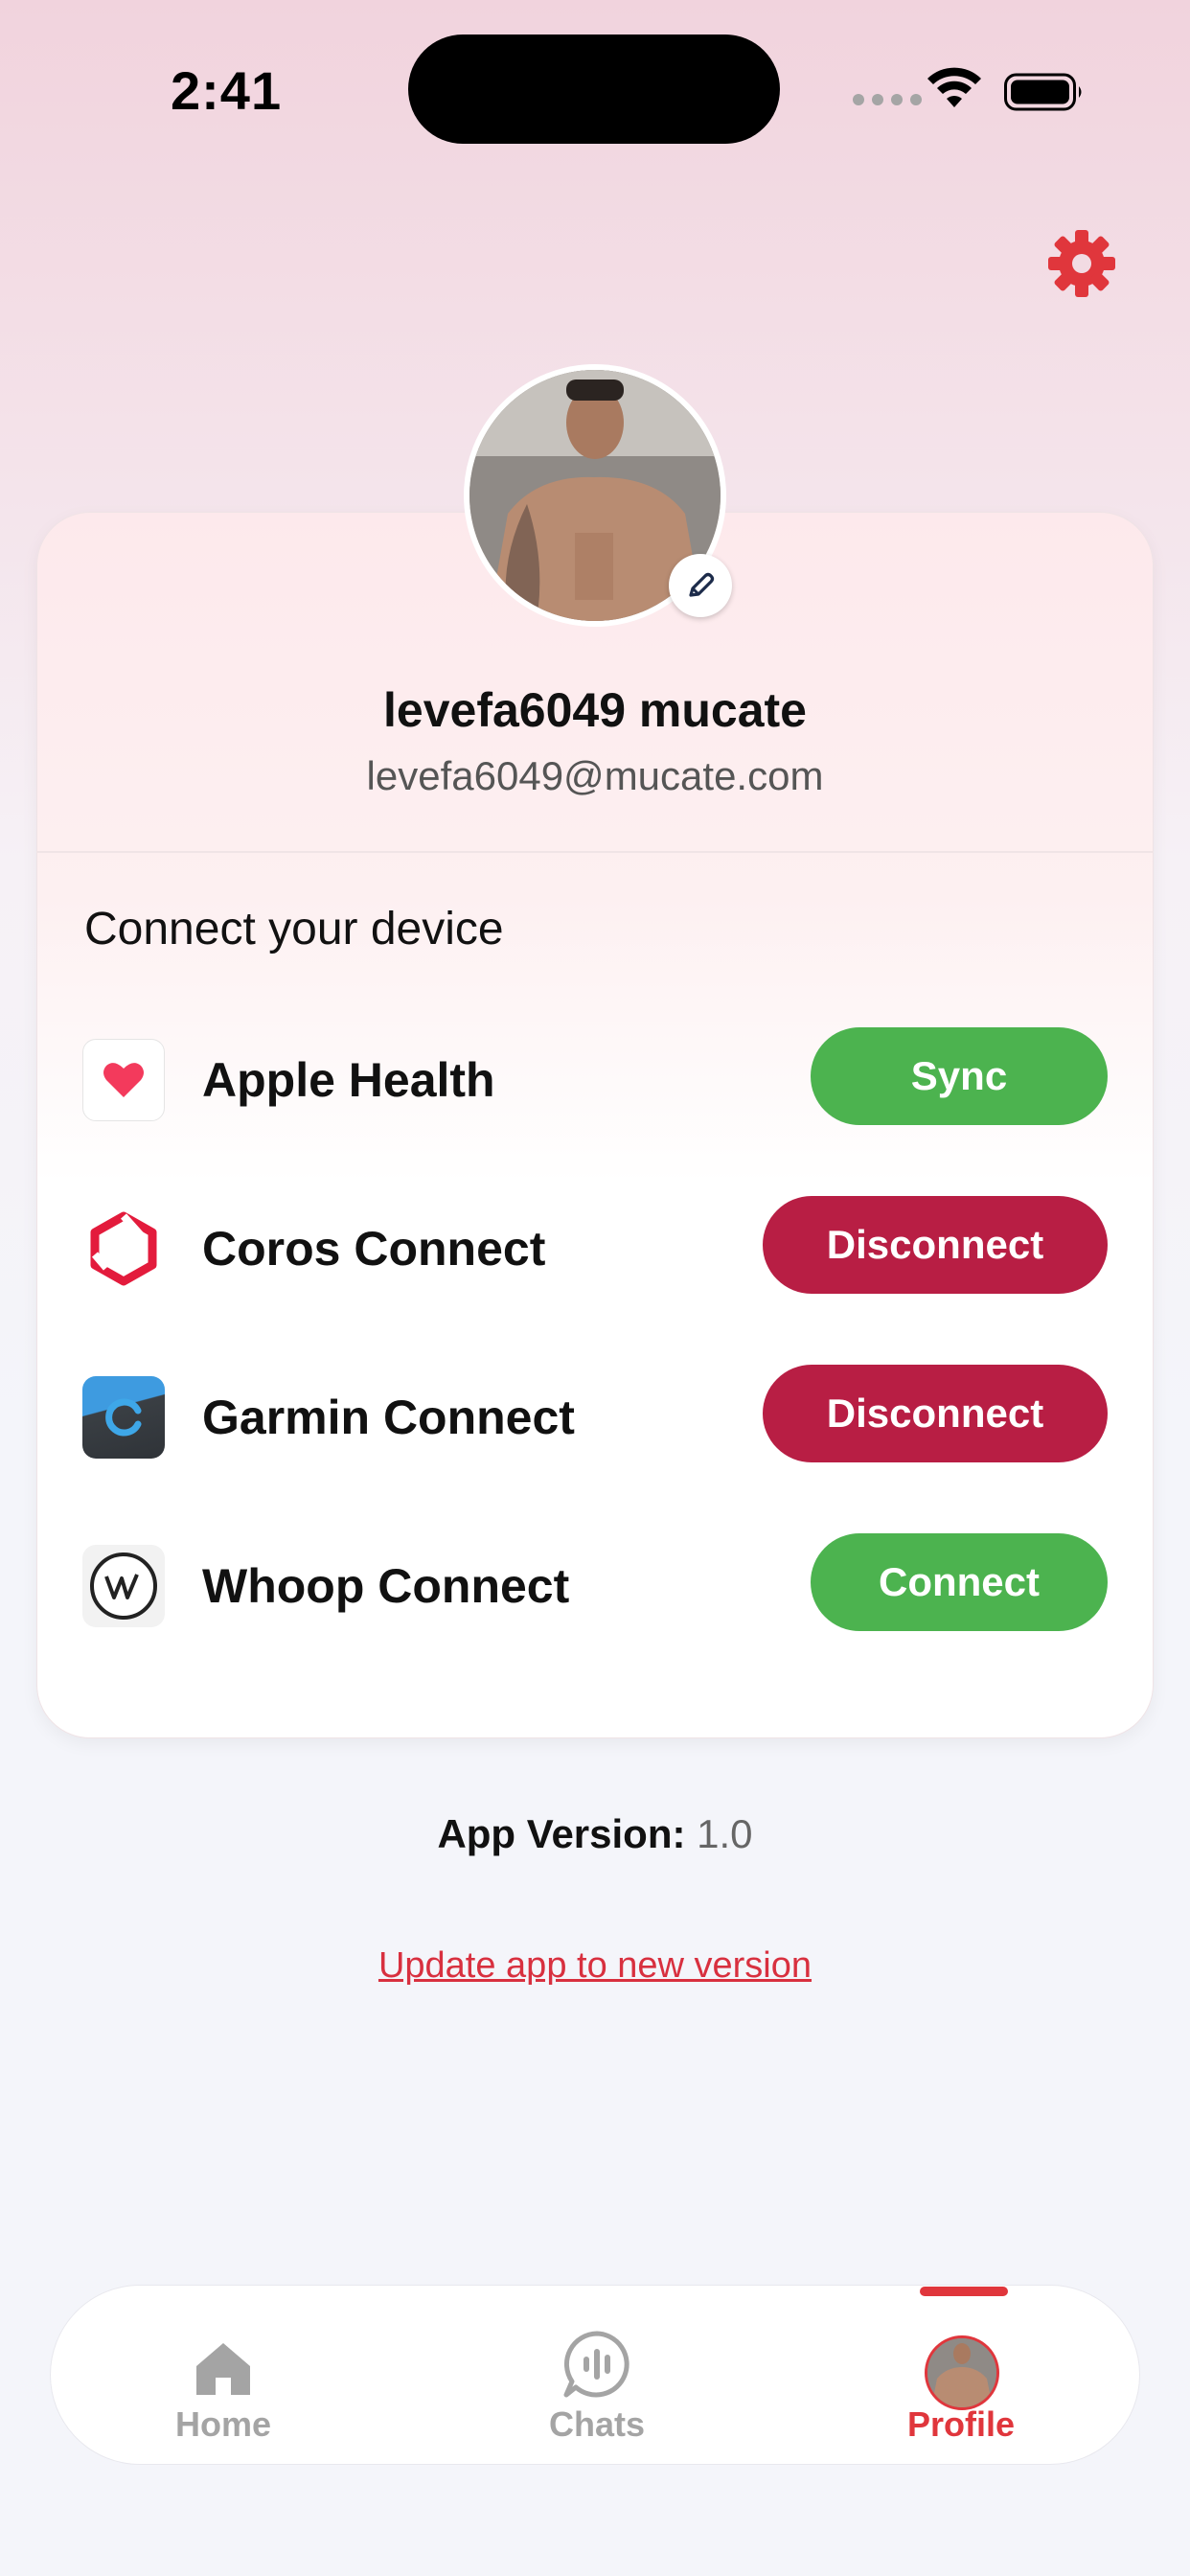 Image resolution: width=1190 pixels, height=2576 pixels. What do you see at coordinates (960, 1582) in the screenshot?
I see `connect-whoop-button: Connect` at bounding box center [960, 1582].